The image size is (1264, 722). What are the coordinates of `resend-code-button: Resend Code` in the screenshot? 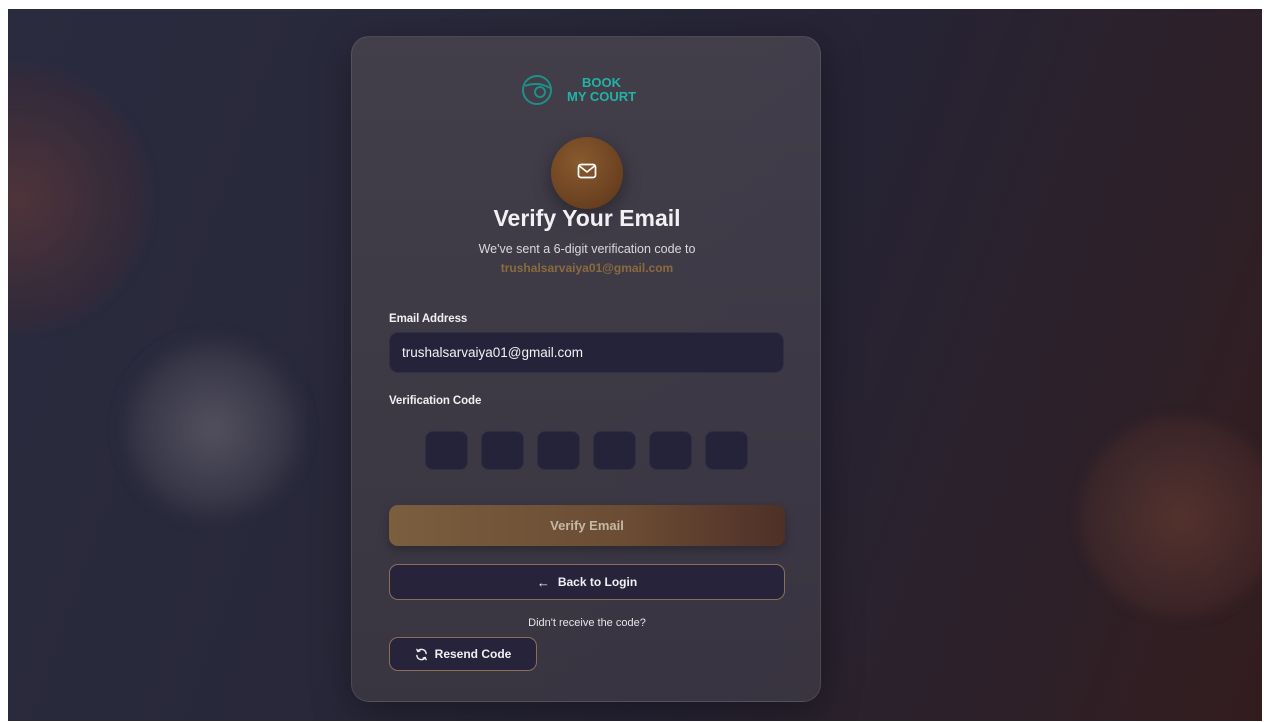 It's located at (463, 654).